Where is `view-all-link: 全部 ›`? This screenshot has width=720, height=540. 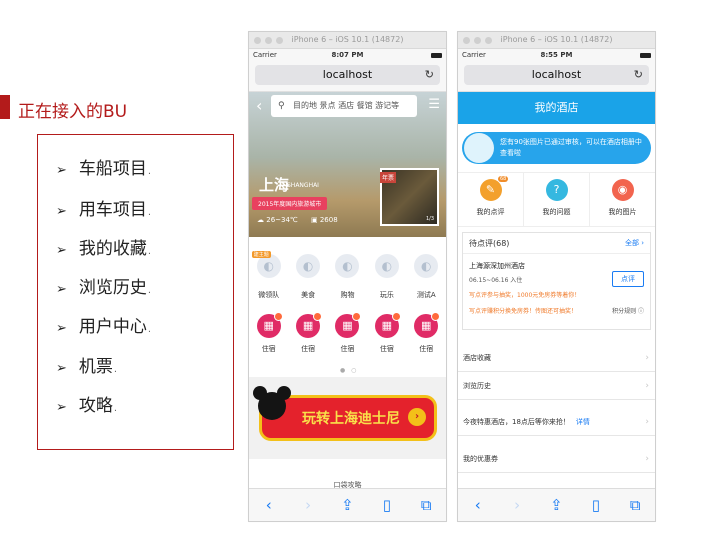
view-all-link: 全部 › is located at coordinates (634, 243).